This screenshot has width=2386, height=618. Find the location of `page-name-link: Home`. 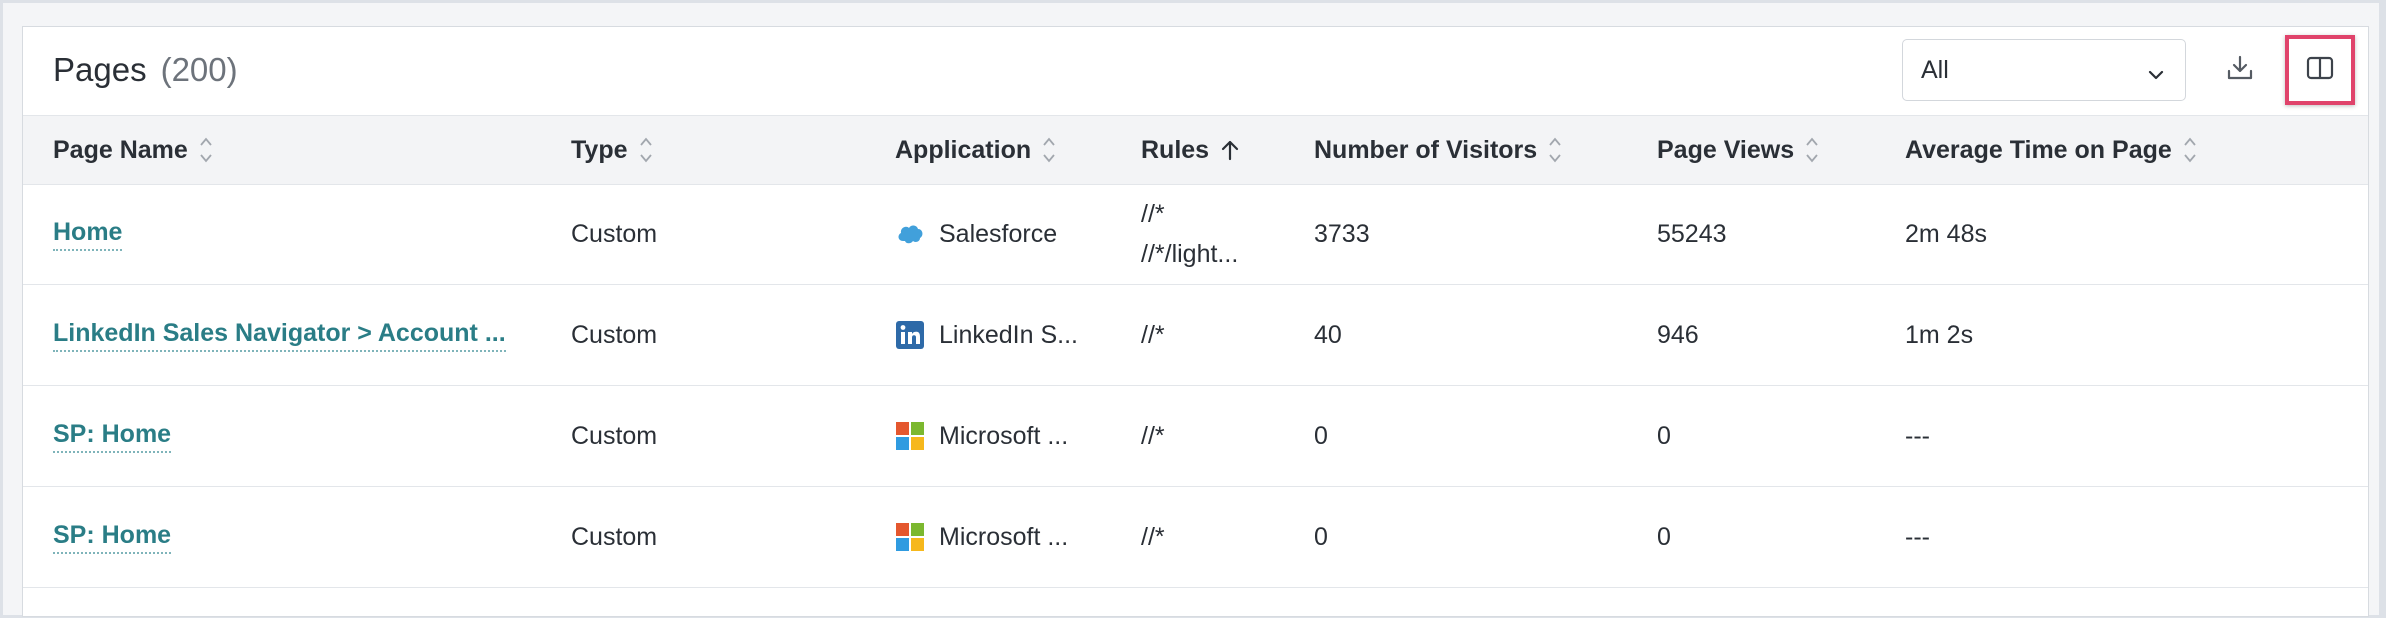

page-name-link: Home is located at coordinates (88, 234).